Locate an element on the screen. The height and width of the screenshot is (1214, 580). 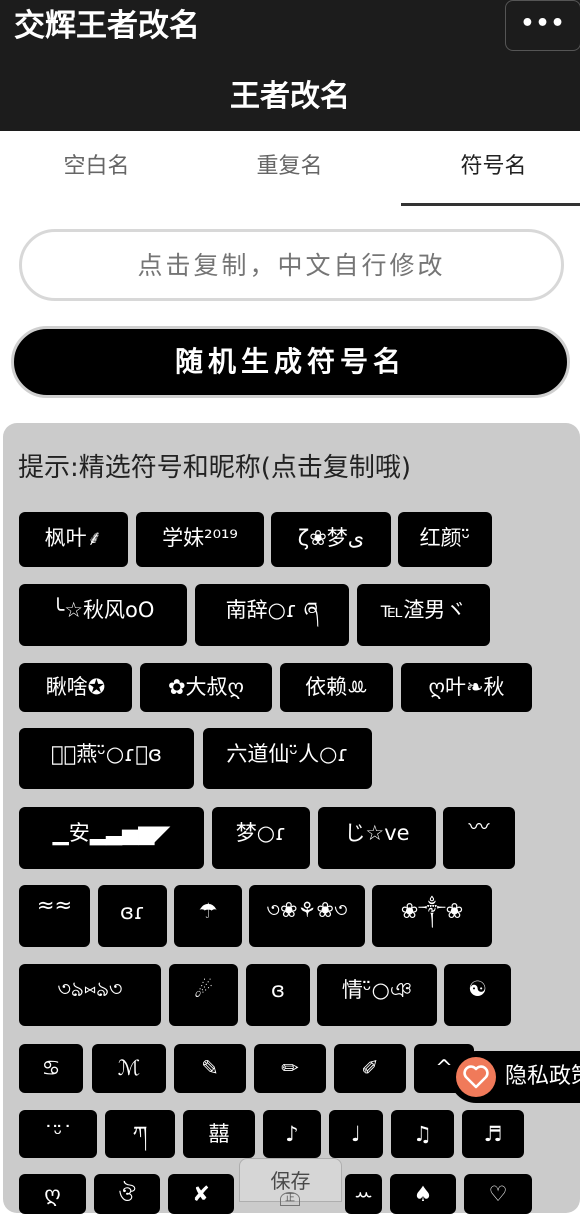
symbol-chip: 梦○ɾ is located at coordinates (261, 838).